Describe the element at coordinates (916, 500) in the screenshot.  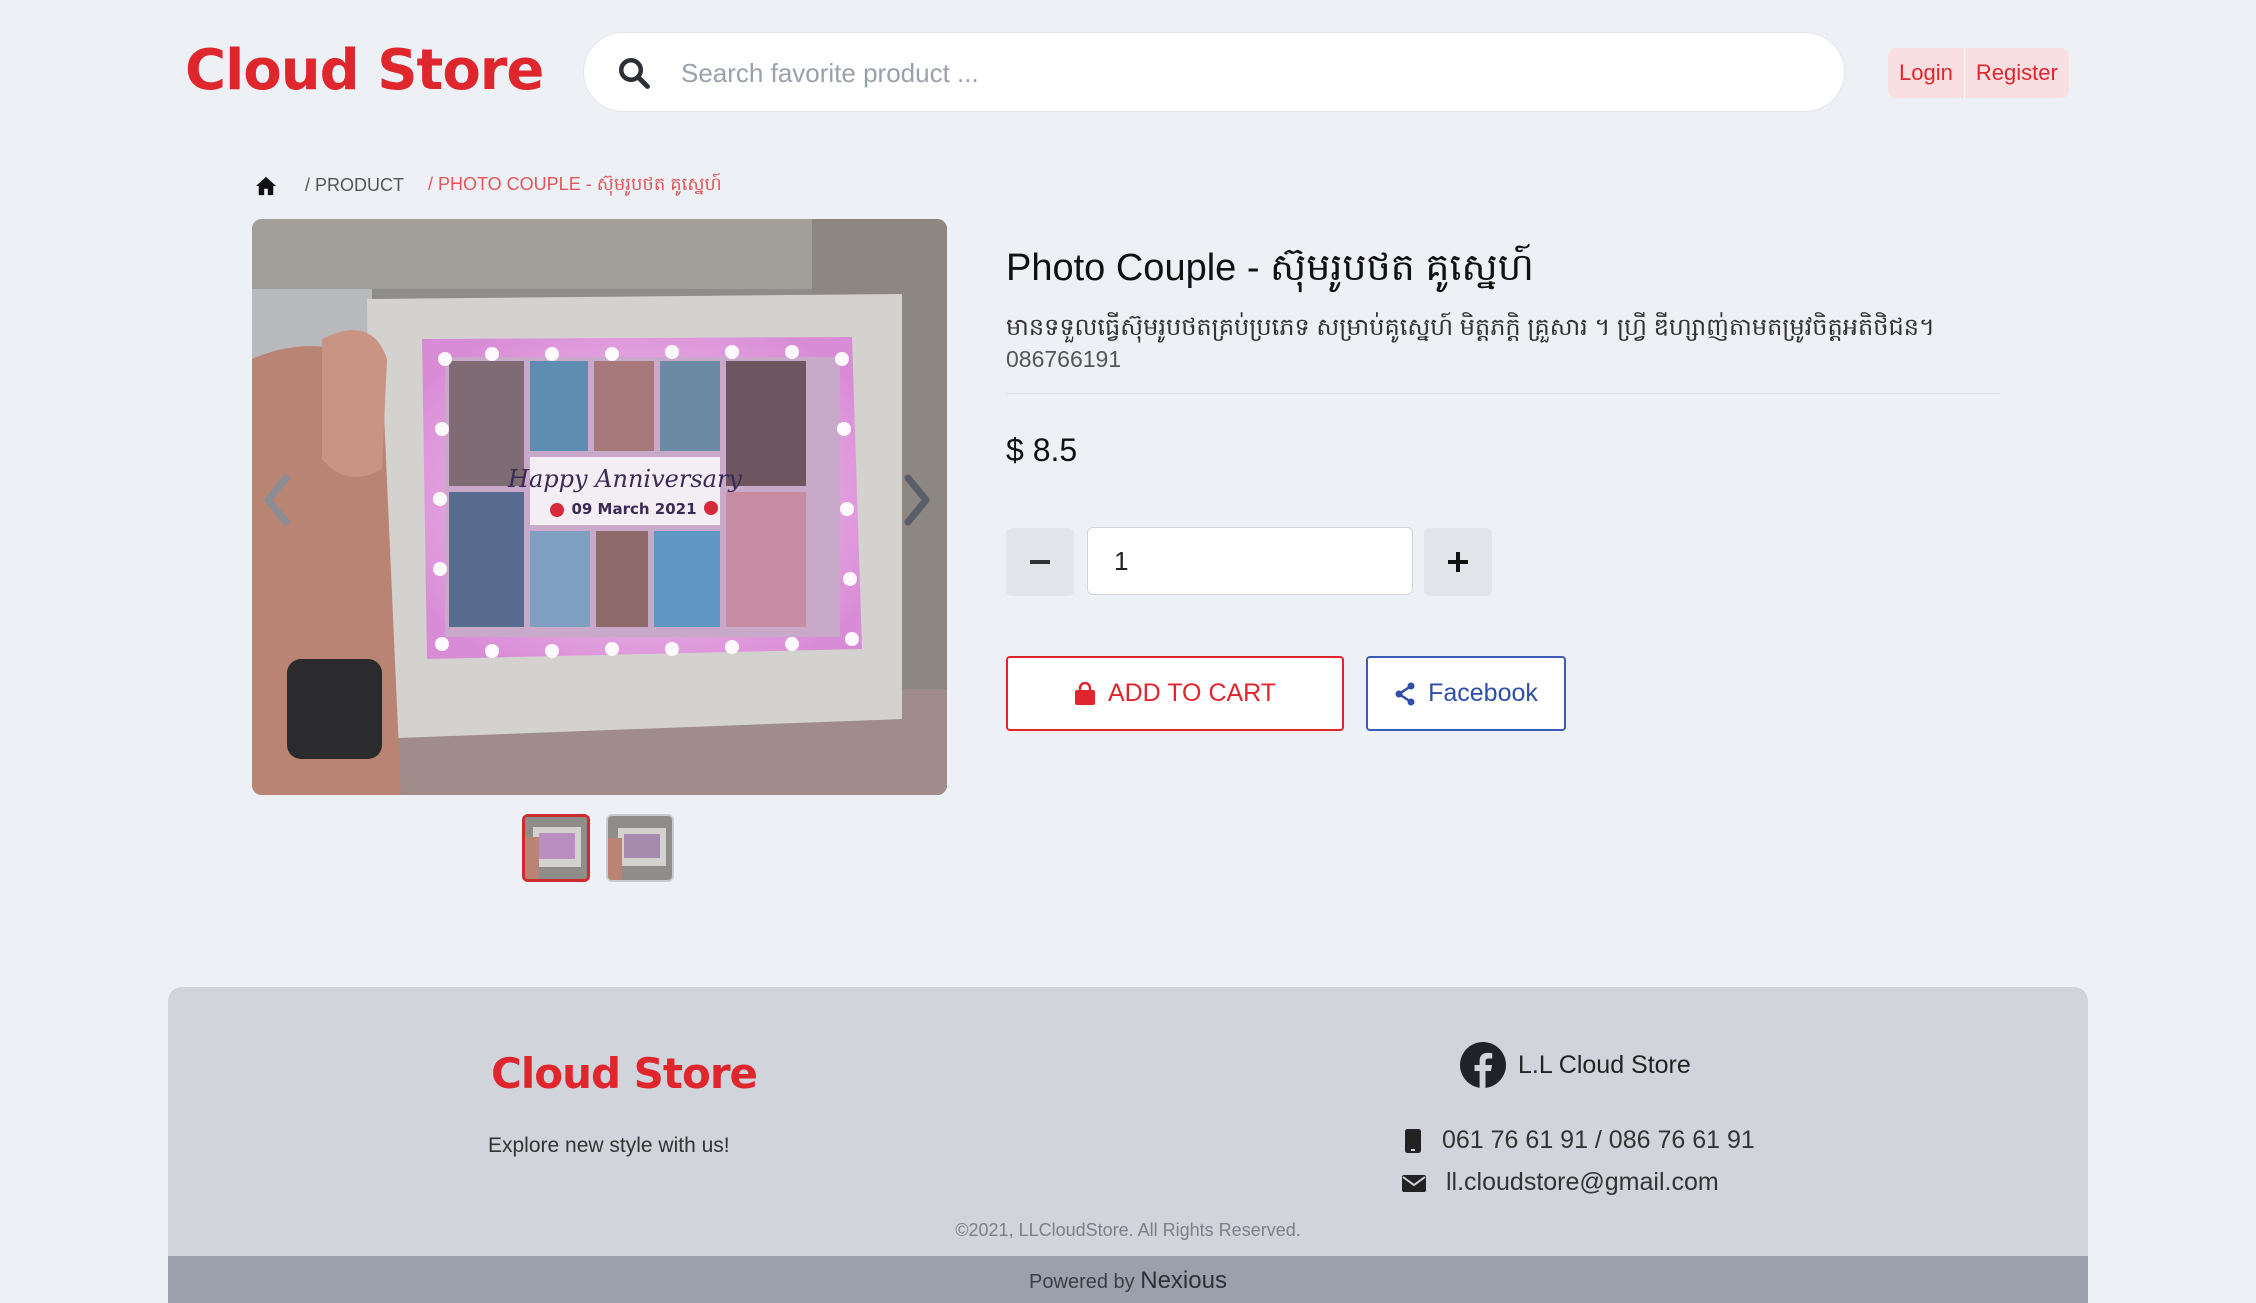
I see `carousel-next-icon` at that location.